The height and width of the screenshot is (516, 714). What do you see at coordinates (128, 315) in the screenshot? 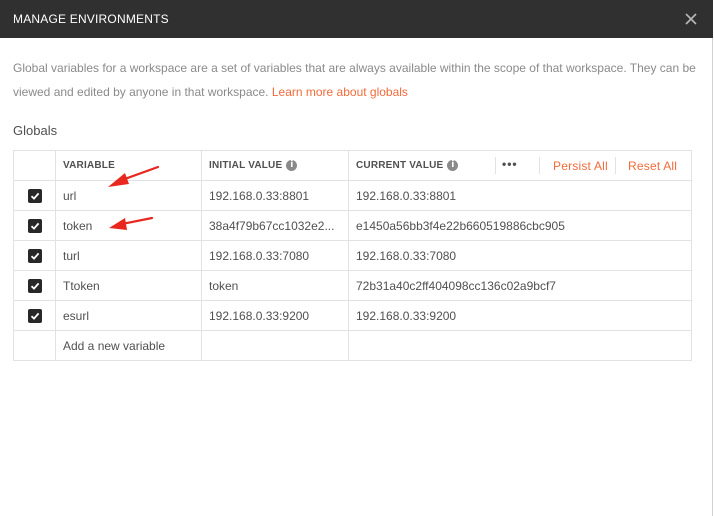
I see `variable-cell: esurl` at bounding box center [128, 315].